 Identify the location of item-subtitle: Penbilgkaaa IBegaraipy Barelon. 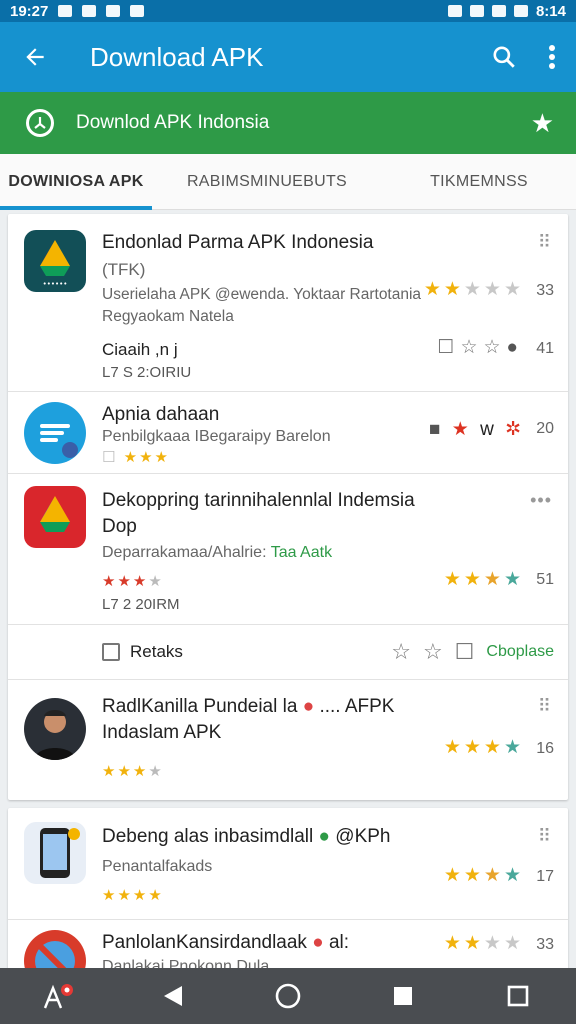
(216, 436).